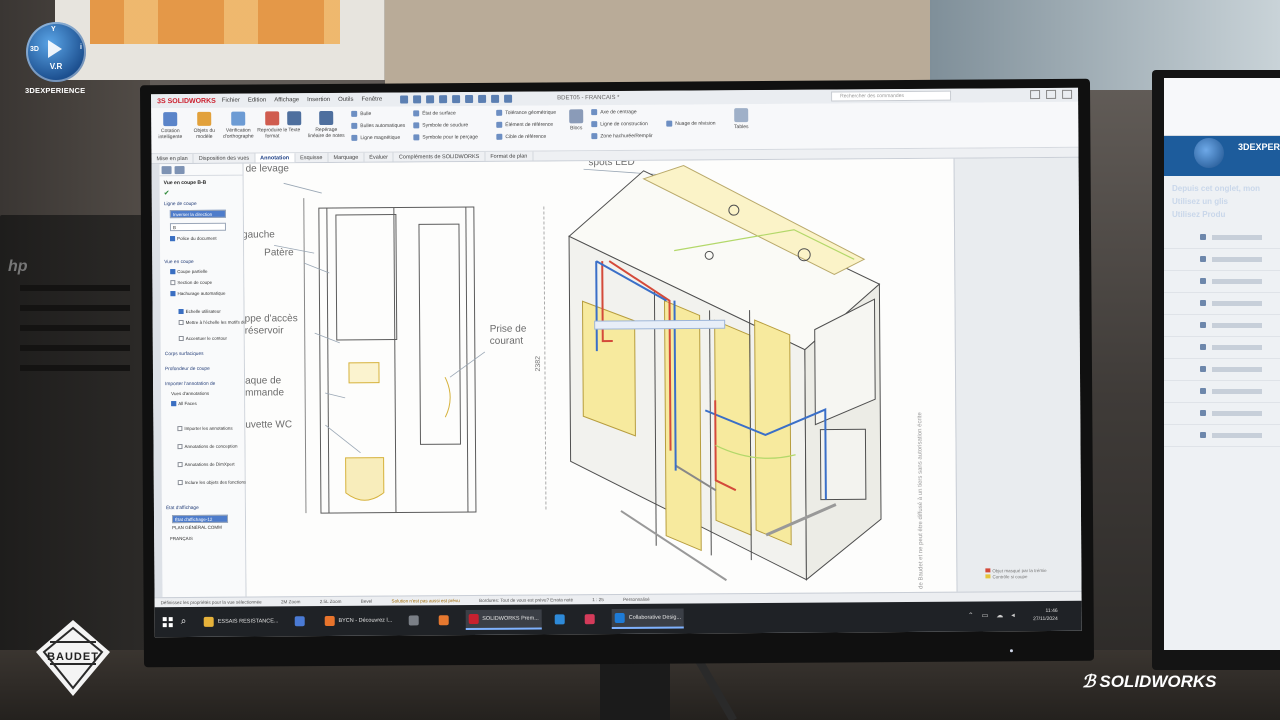 The image size is (1280, 720). I want to click on dimxpert-annotations-checkbox: Annotations de DimXpert, so click(206, 465).